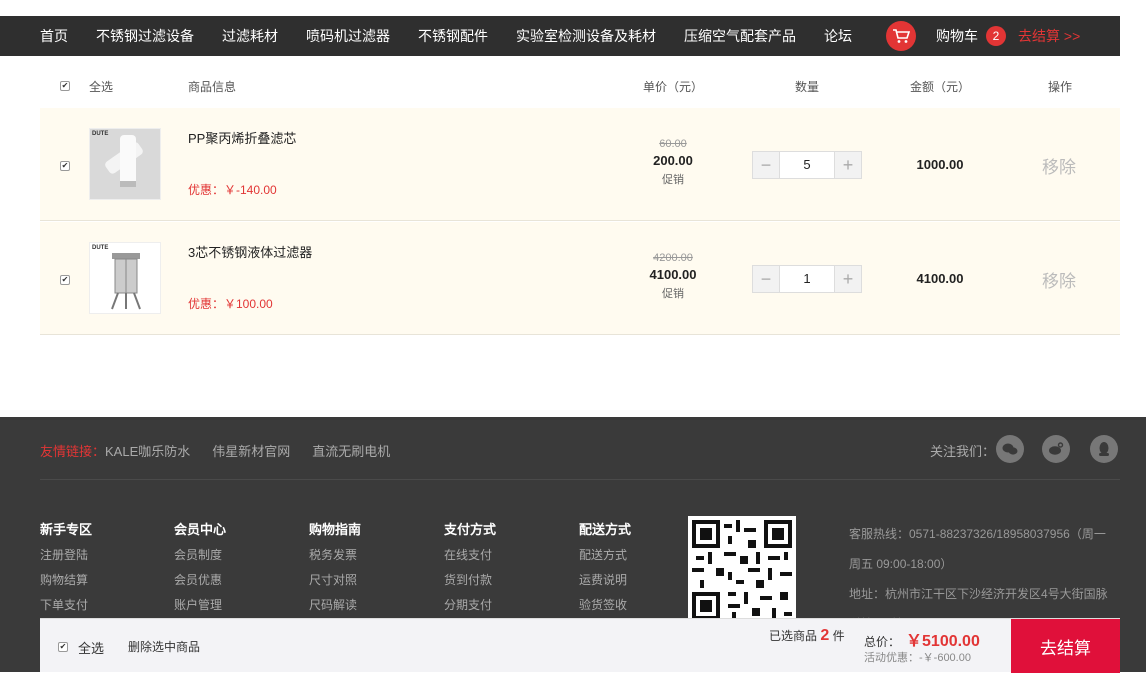 This screenshot has width=1146, height=673. I want to click on nav-item-lab-equipment: 实验室检测设备及耗材, so click(586, 36).